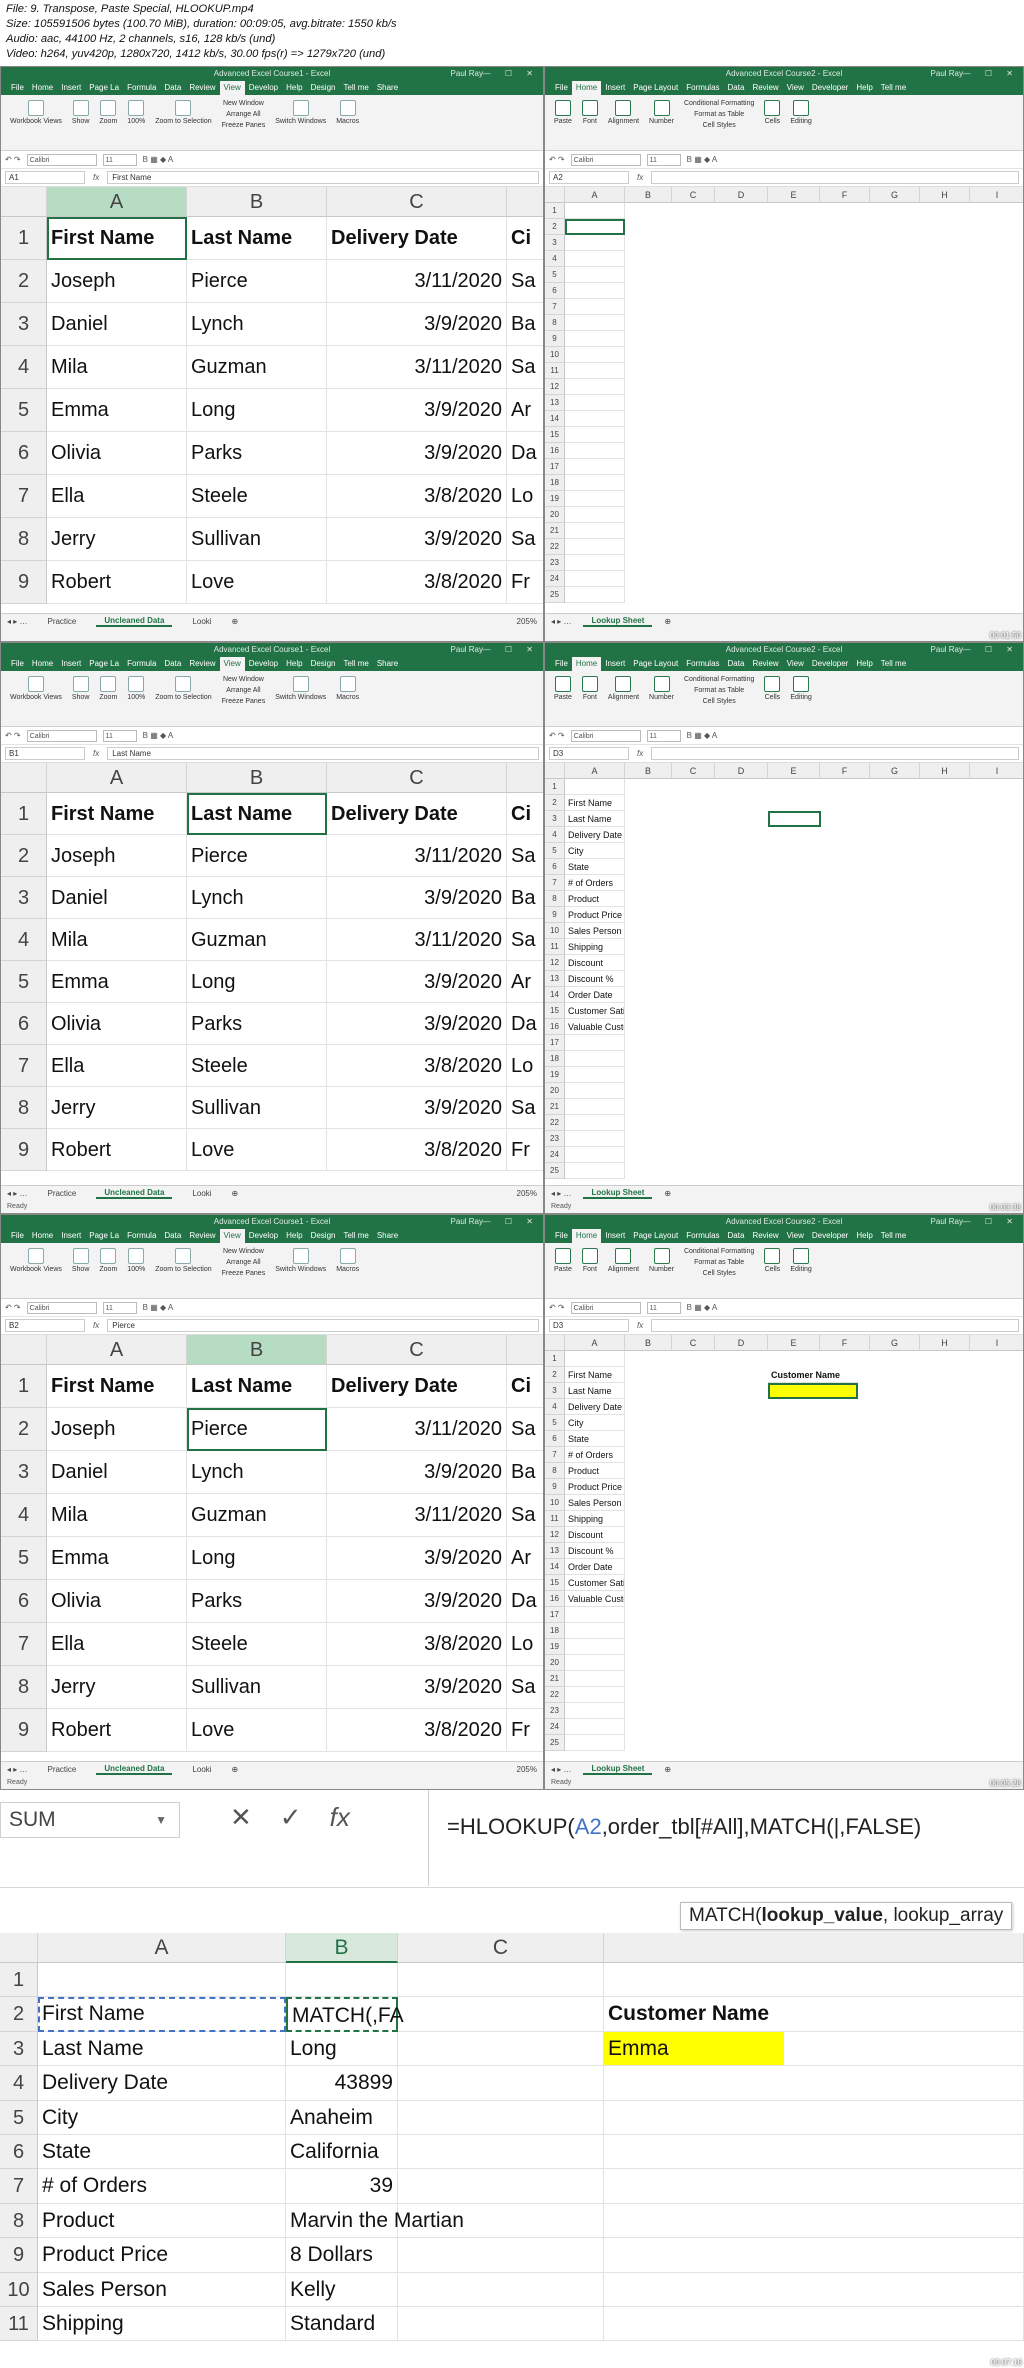 The height and width of the screenshot is (2368, 1024). I want to click on data-cell: Da, so click(525, 453).